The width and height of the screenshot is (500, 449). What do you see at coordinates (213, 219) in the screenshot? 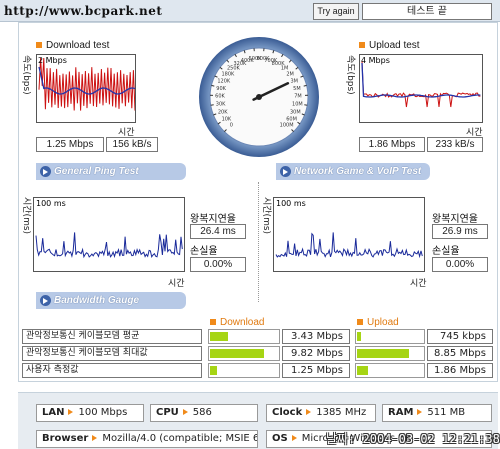
I see `ping-rtt-label: 왕복지연율` at bounding box center [213, 219].